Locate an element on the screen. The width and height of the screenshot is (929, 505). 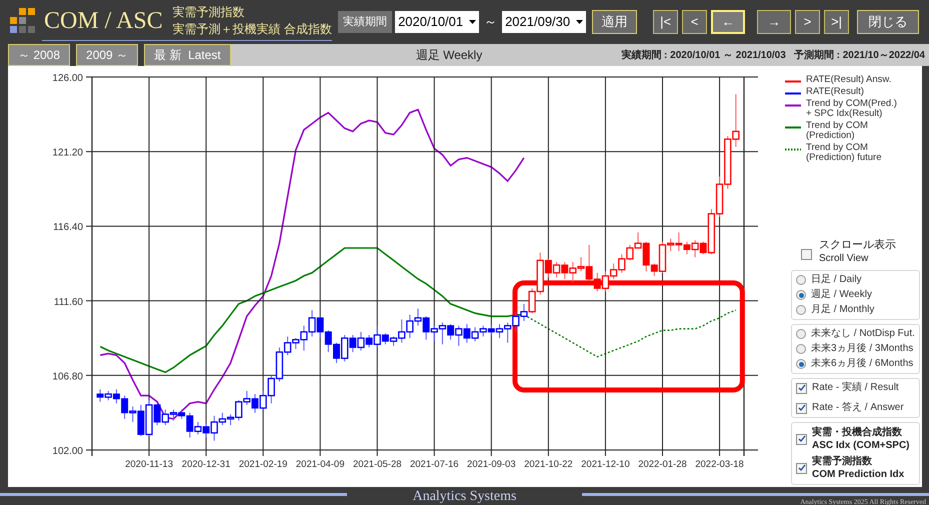
option-label: 日足 / Daily is located at coordinates (836, 280).